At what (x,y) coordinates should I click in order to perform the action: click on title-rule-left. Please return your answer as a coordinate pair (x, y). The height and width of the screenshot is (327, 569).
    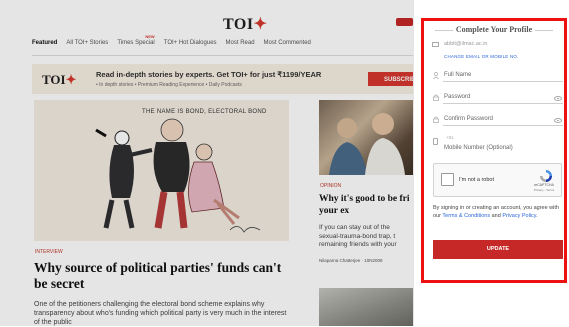
    Looking at the image, I should click on (443, 30).